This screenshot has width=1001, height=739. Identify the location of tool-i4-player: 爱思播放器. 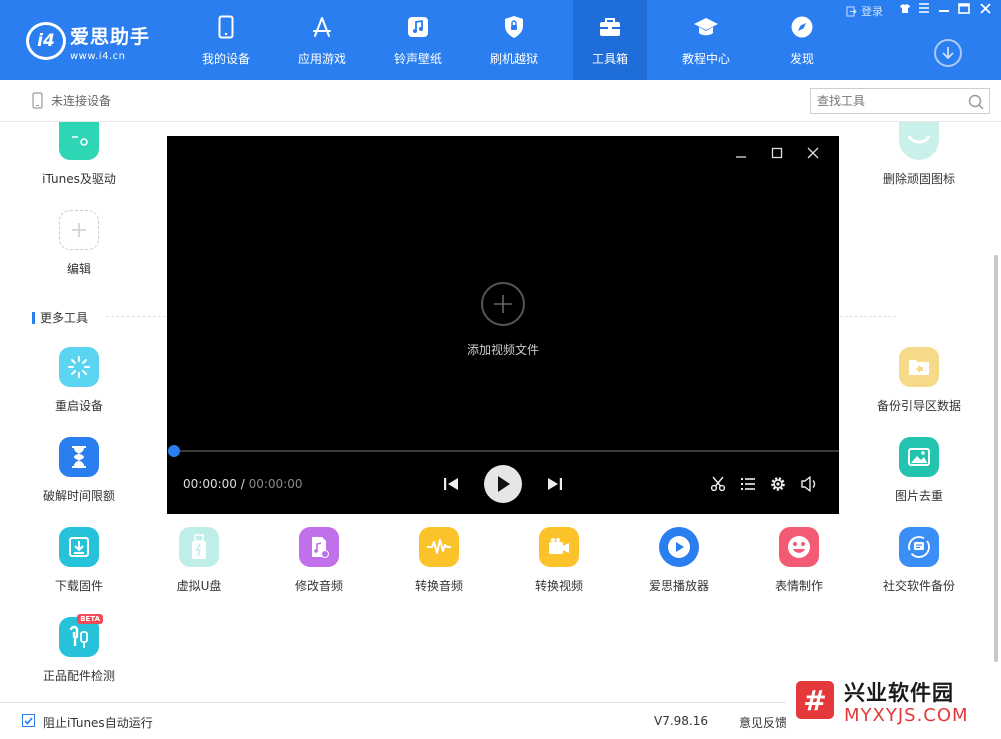
(679, 560).